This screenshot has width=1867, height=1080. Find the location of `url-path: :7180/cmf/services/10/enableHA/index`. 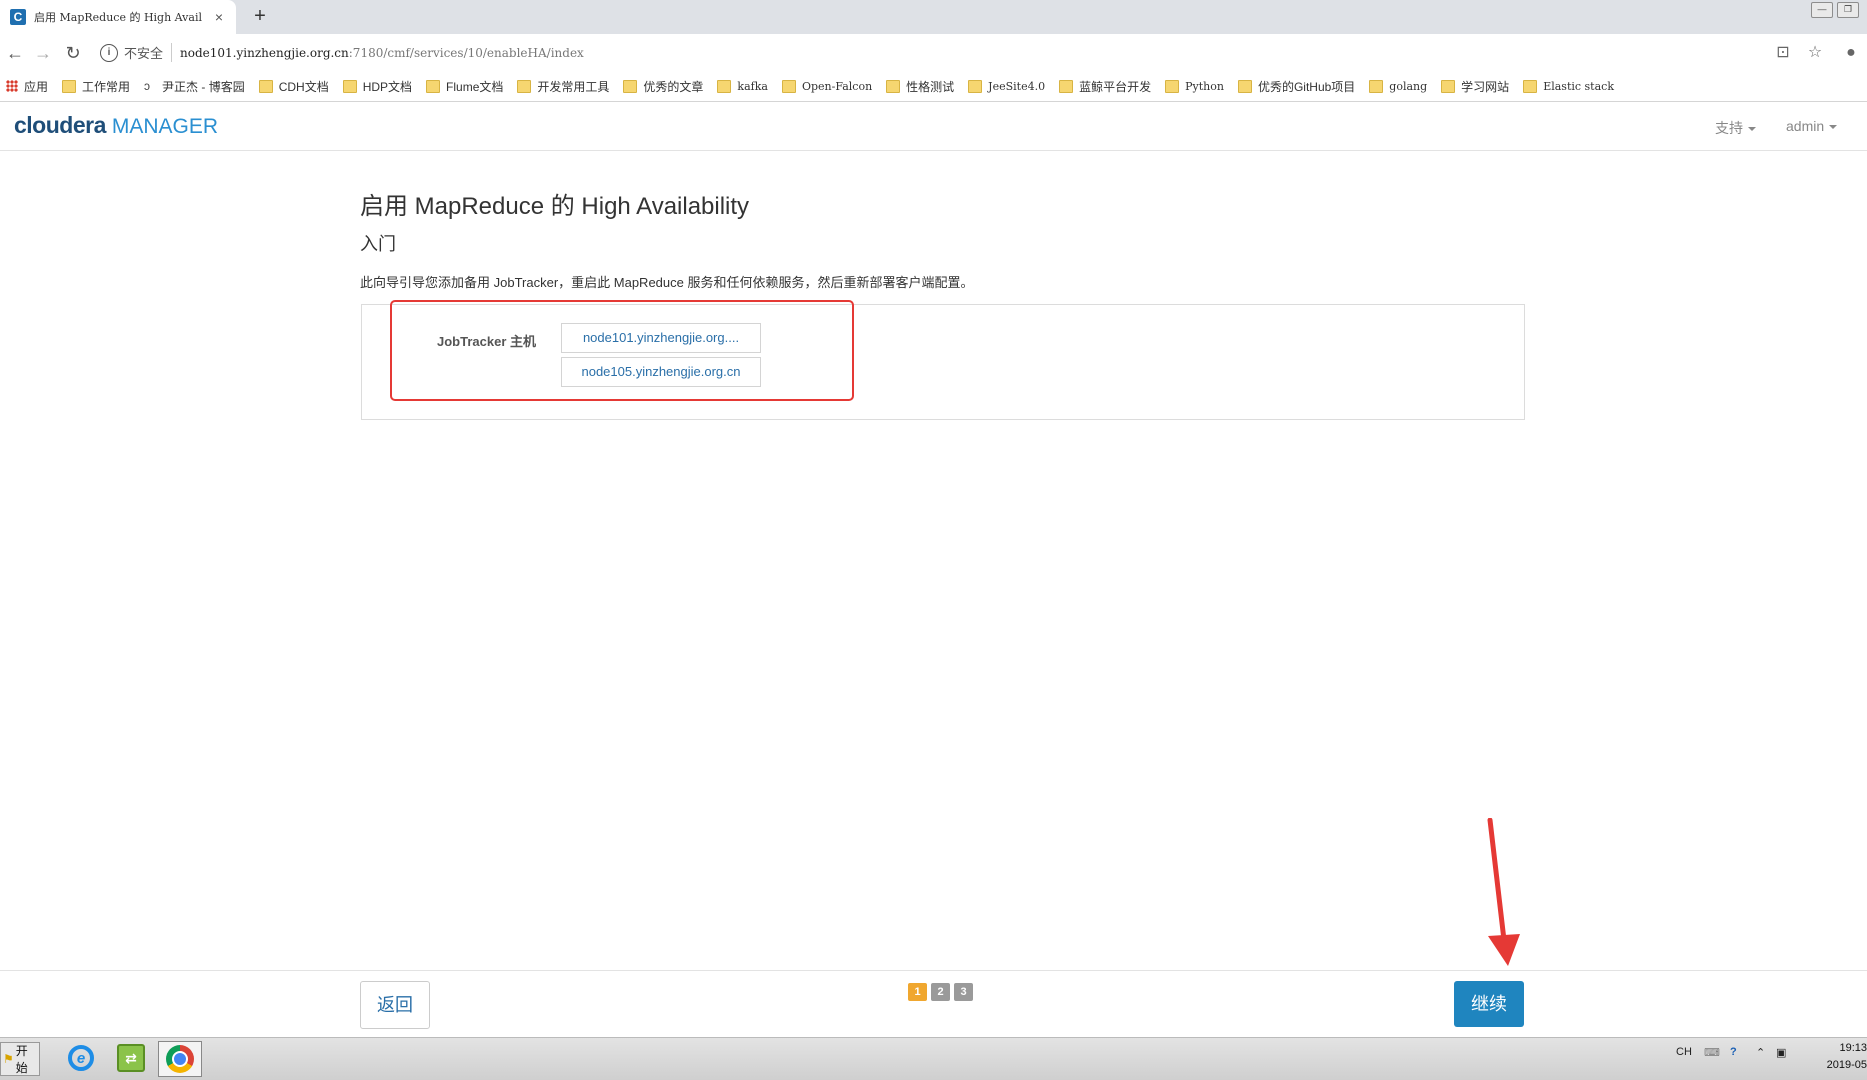

url-path: :7180/cmf/services/10/enableHA/index is located at coordinates (466, 52).